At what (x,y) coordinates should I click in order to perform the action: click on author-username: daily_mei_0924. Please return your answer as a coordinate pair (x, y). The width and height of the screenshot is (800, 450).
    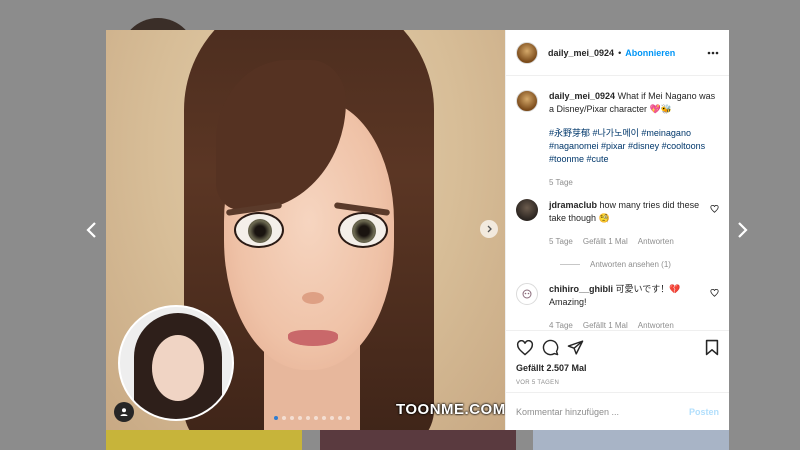
    Looking at the image, I should click on (581, 53).